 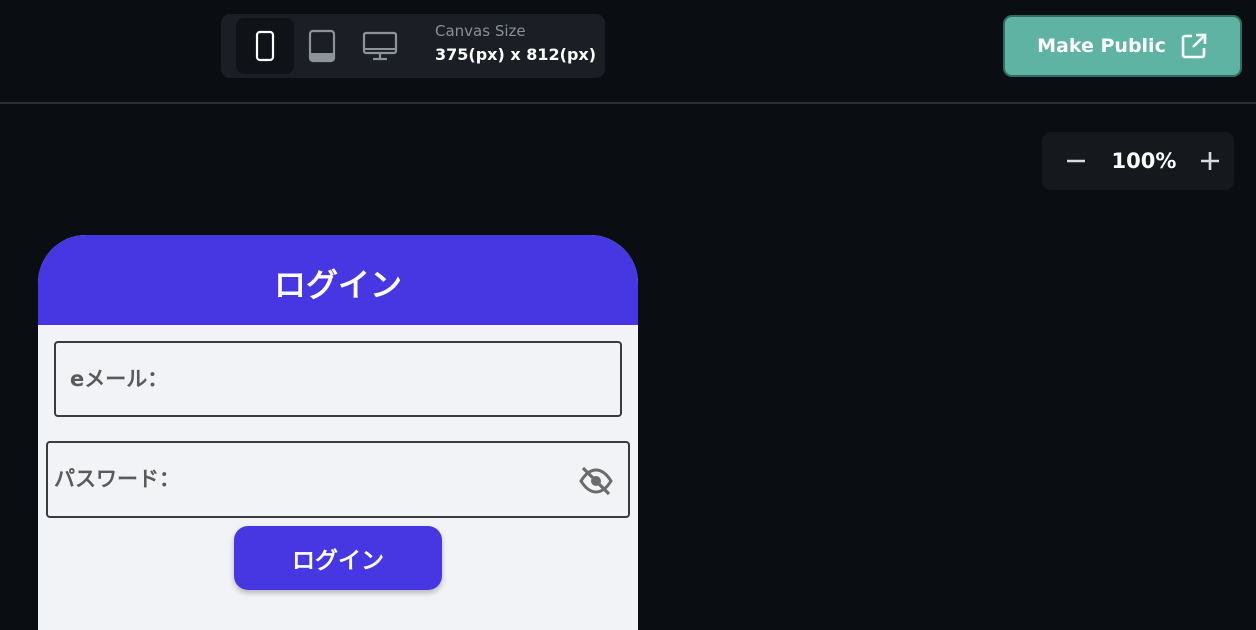 I want to click on canvas-size: Canvas Size 375(px) x 812(px), so click(x=515, y=44).